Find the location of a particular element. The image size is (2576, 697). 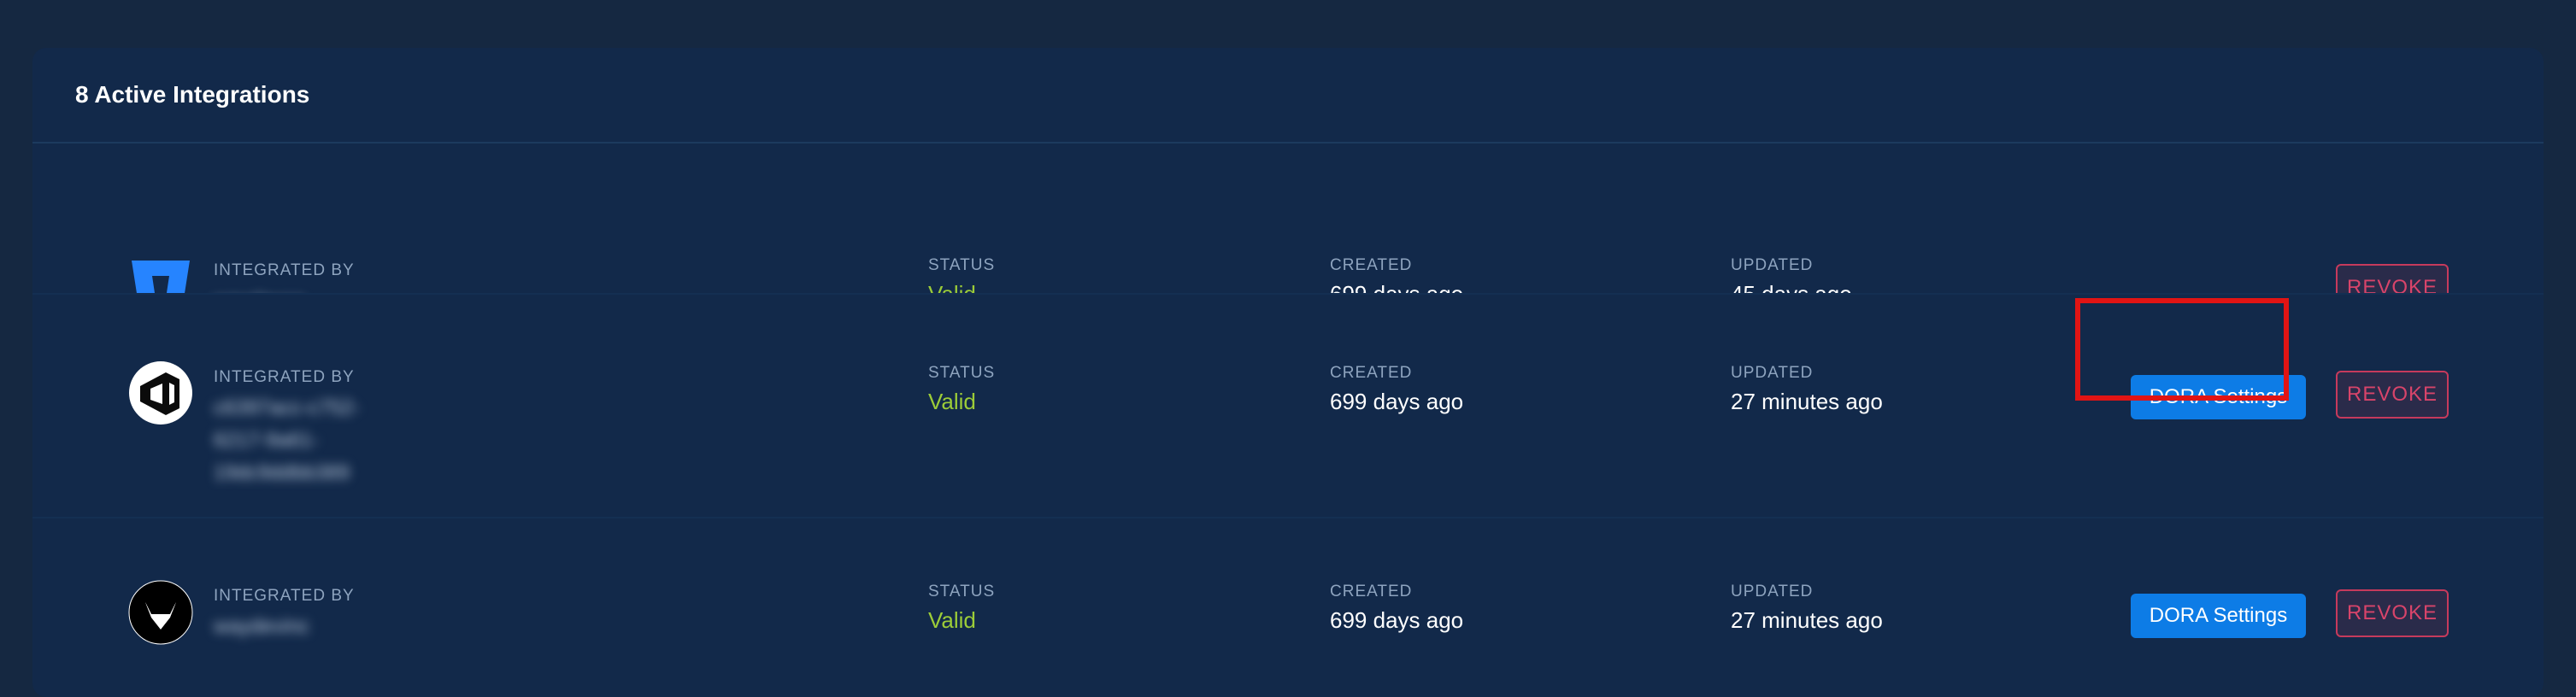

panel-header: 8 Active Integrations is located at coordinates (1288, 96).